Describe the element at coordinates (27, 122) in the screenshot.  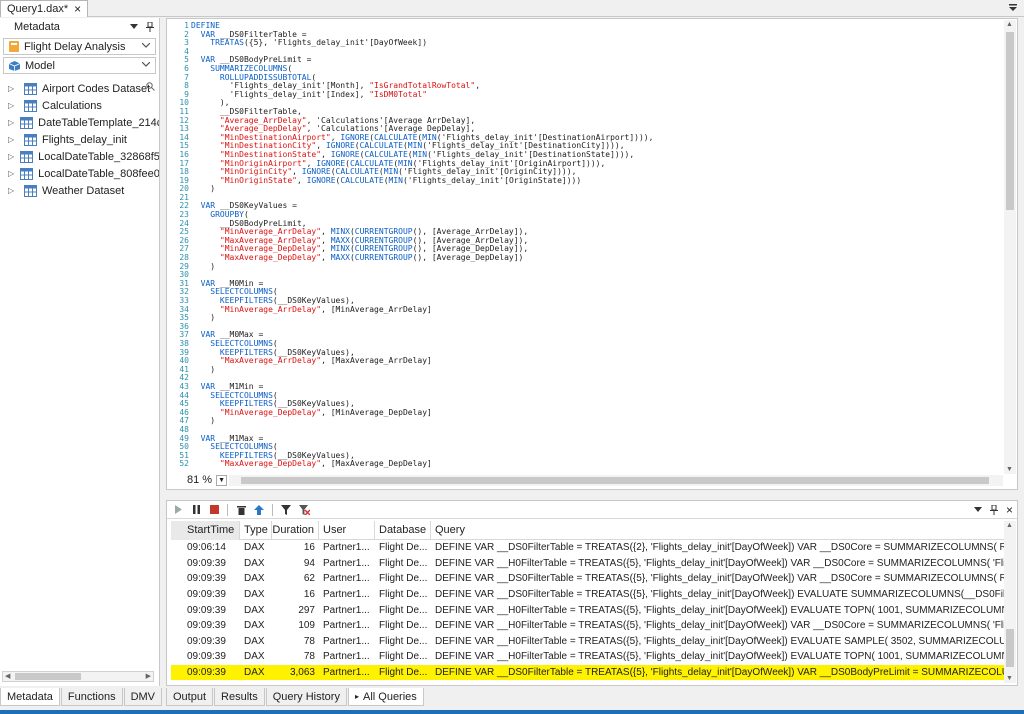
I see `table-icon` at that location.